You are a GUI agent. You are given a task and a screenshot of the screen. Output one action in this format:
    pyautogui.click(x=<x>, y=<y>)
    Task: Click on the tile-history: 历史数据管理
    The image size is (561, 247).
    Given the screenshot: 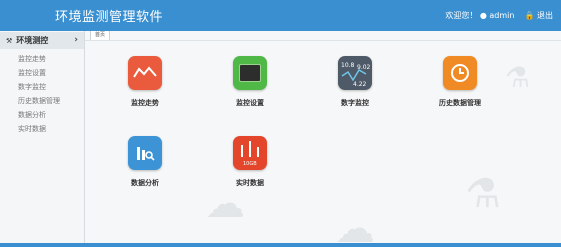 What is the action you would take?
    pyautogui.click(x=460, y=82)
    